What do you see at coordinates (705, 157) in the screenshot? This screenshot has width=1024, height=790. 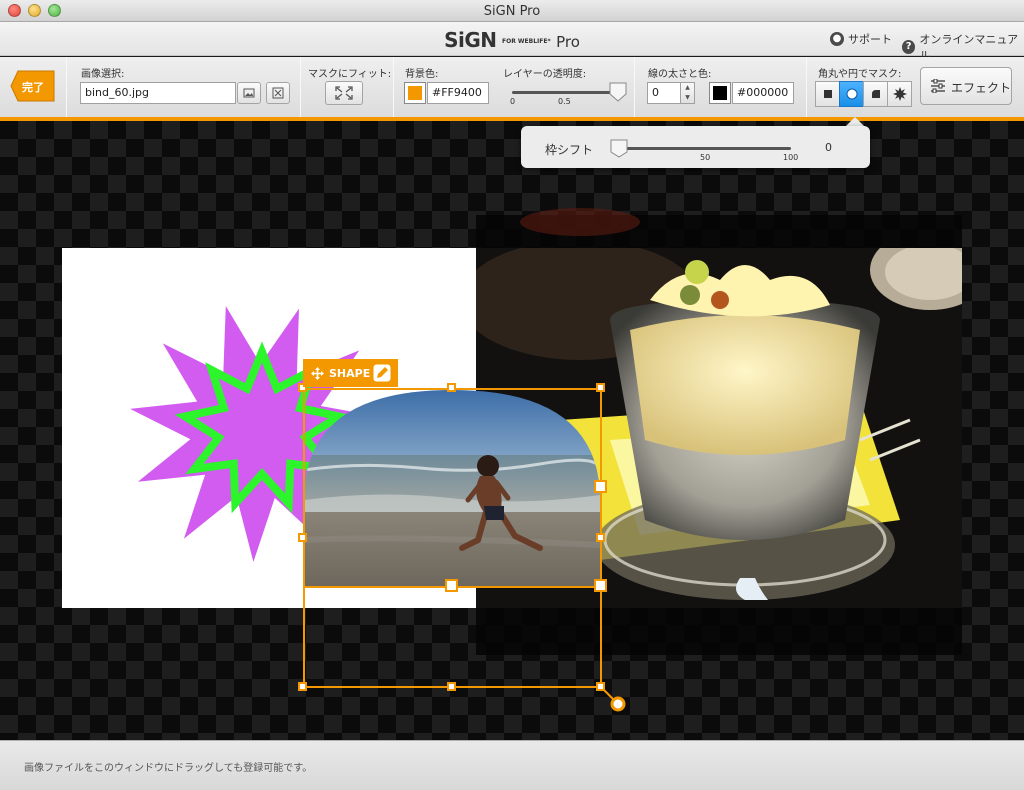 I see `frame-shift-tick-mid: 50` at bounding box center [705, 157].